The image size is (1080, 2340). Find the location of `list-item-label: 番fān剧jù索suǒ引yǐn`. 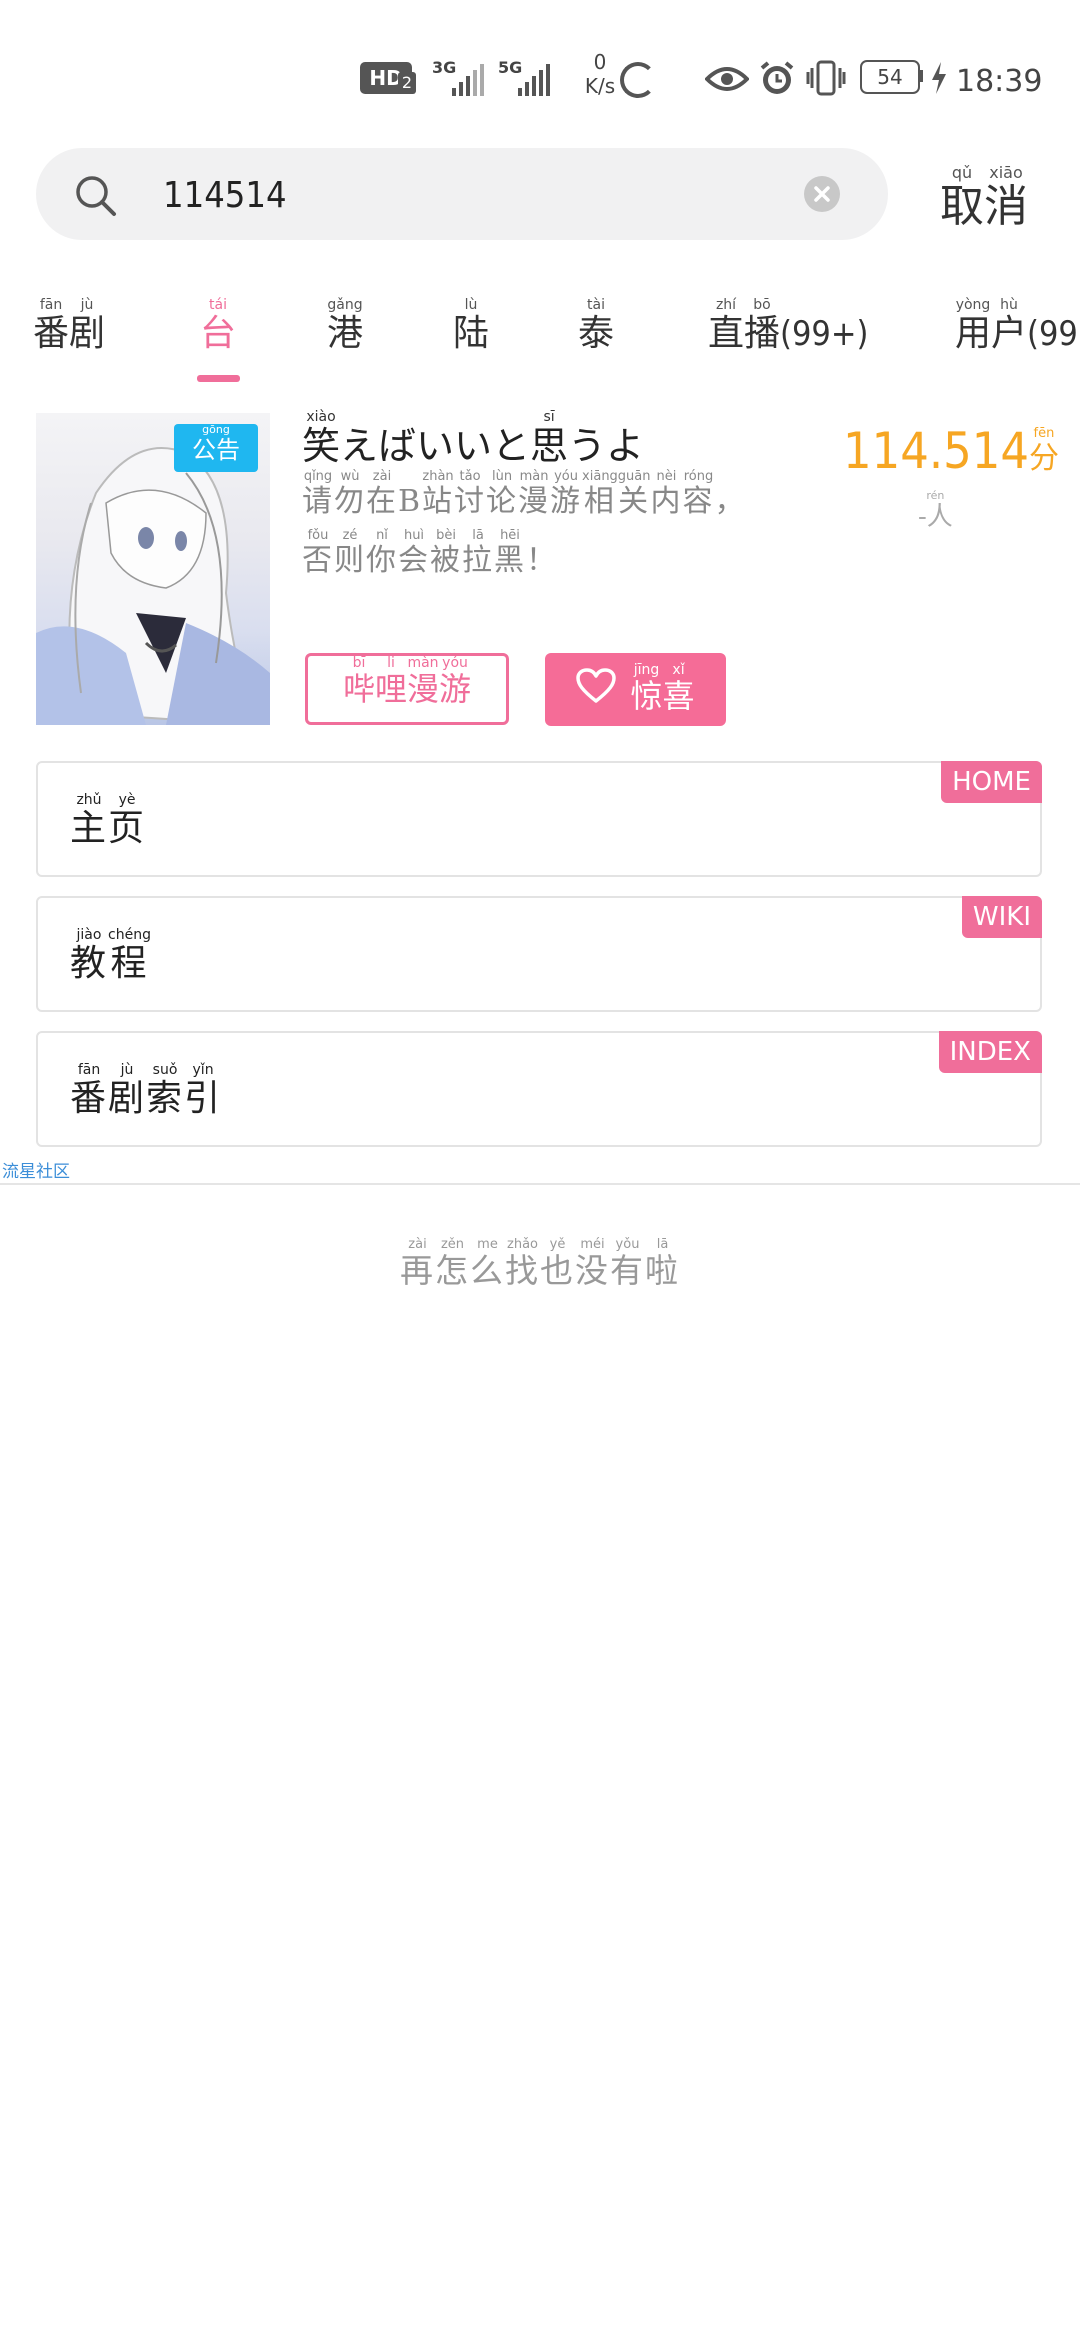

list-item-label: 番fān剧jù索suǒ引yǐn is located at coordinates (146, 1090).